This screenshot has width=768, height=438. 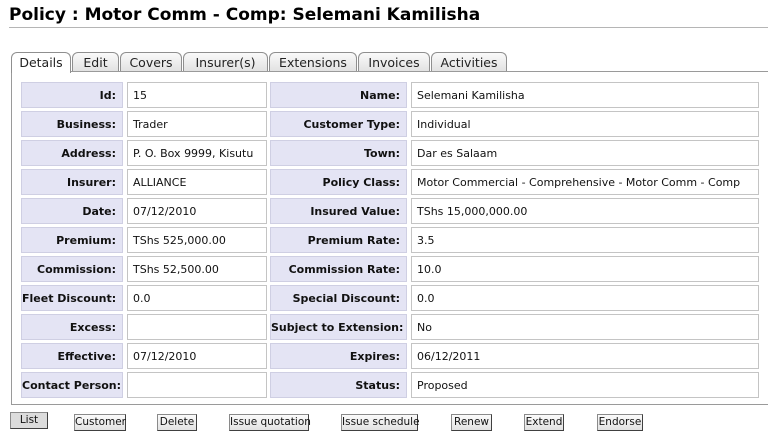 I want to click on premium-rate-value: 3.5, so click(x=585, y=240).